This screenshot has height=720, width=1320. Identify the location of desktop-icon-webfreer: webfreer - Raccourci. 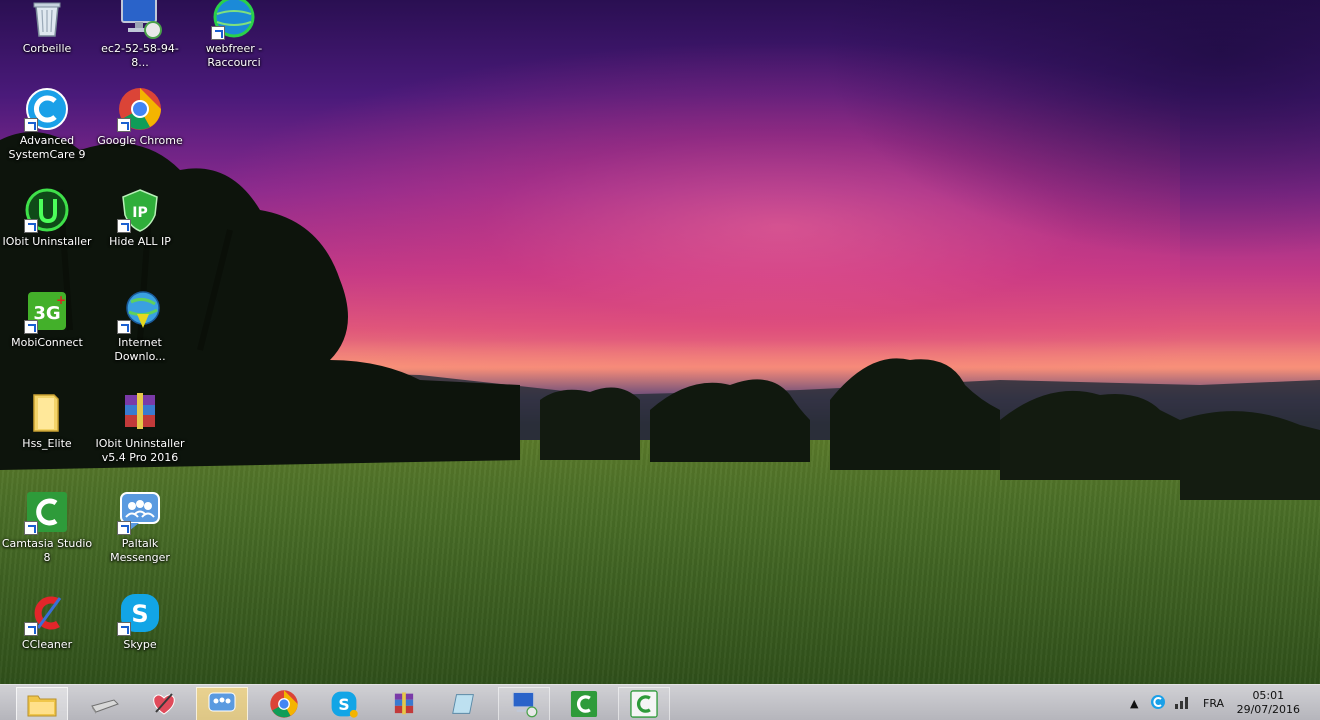
(234, 45).